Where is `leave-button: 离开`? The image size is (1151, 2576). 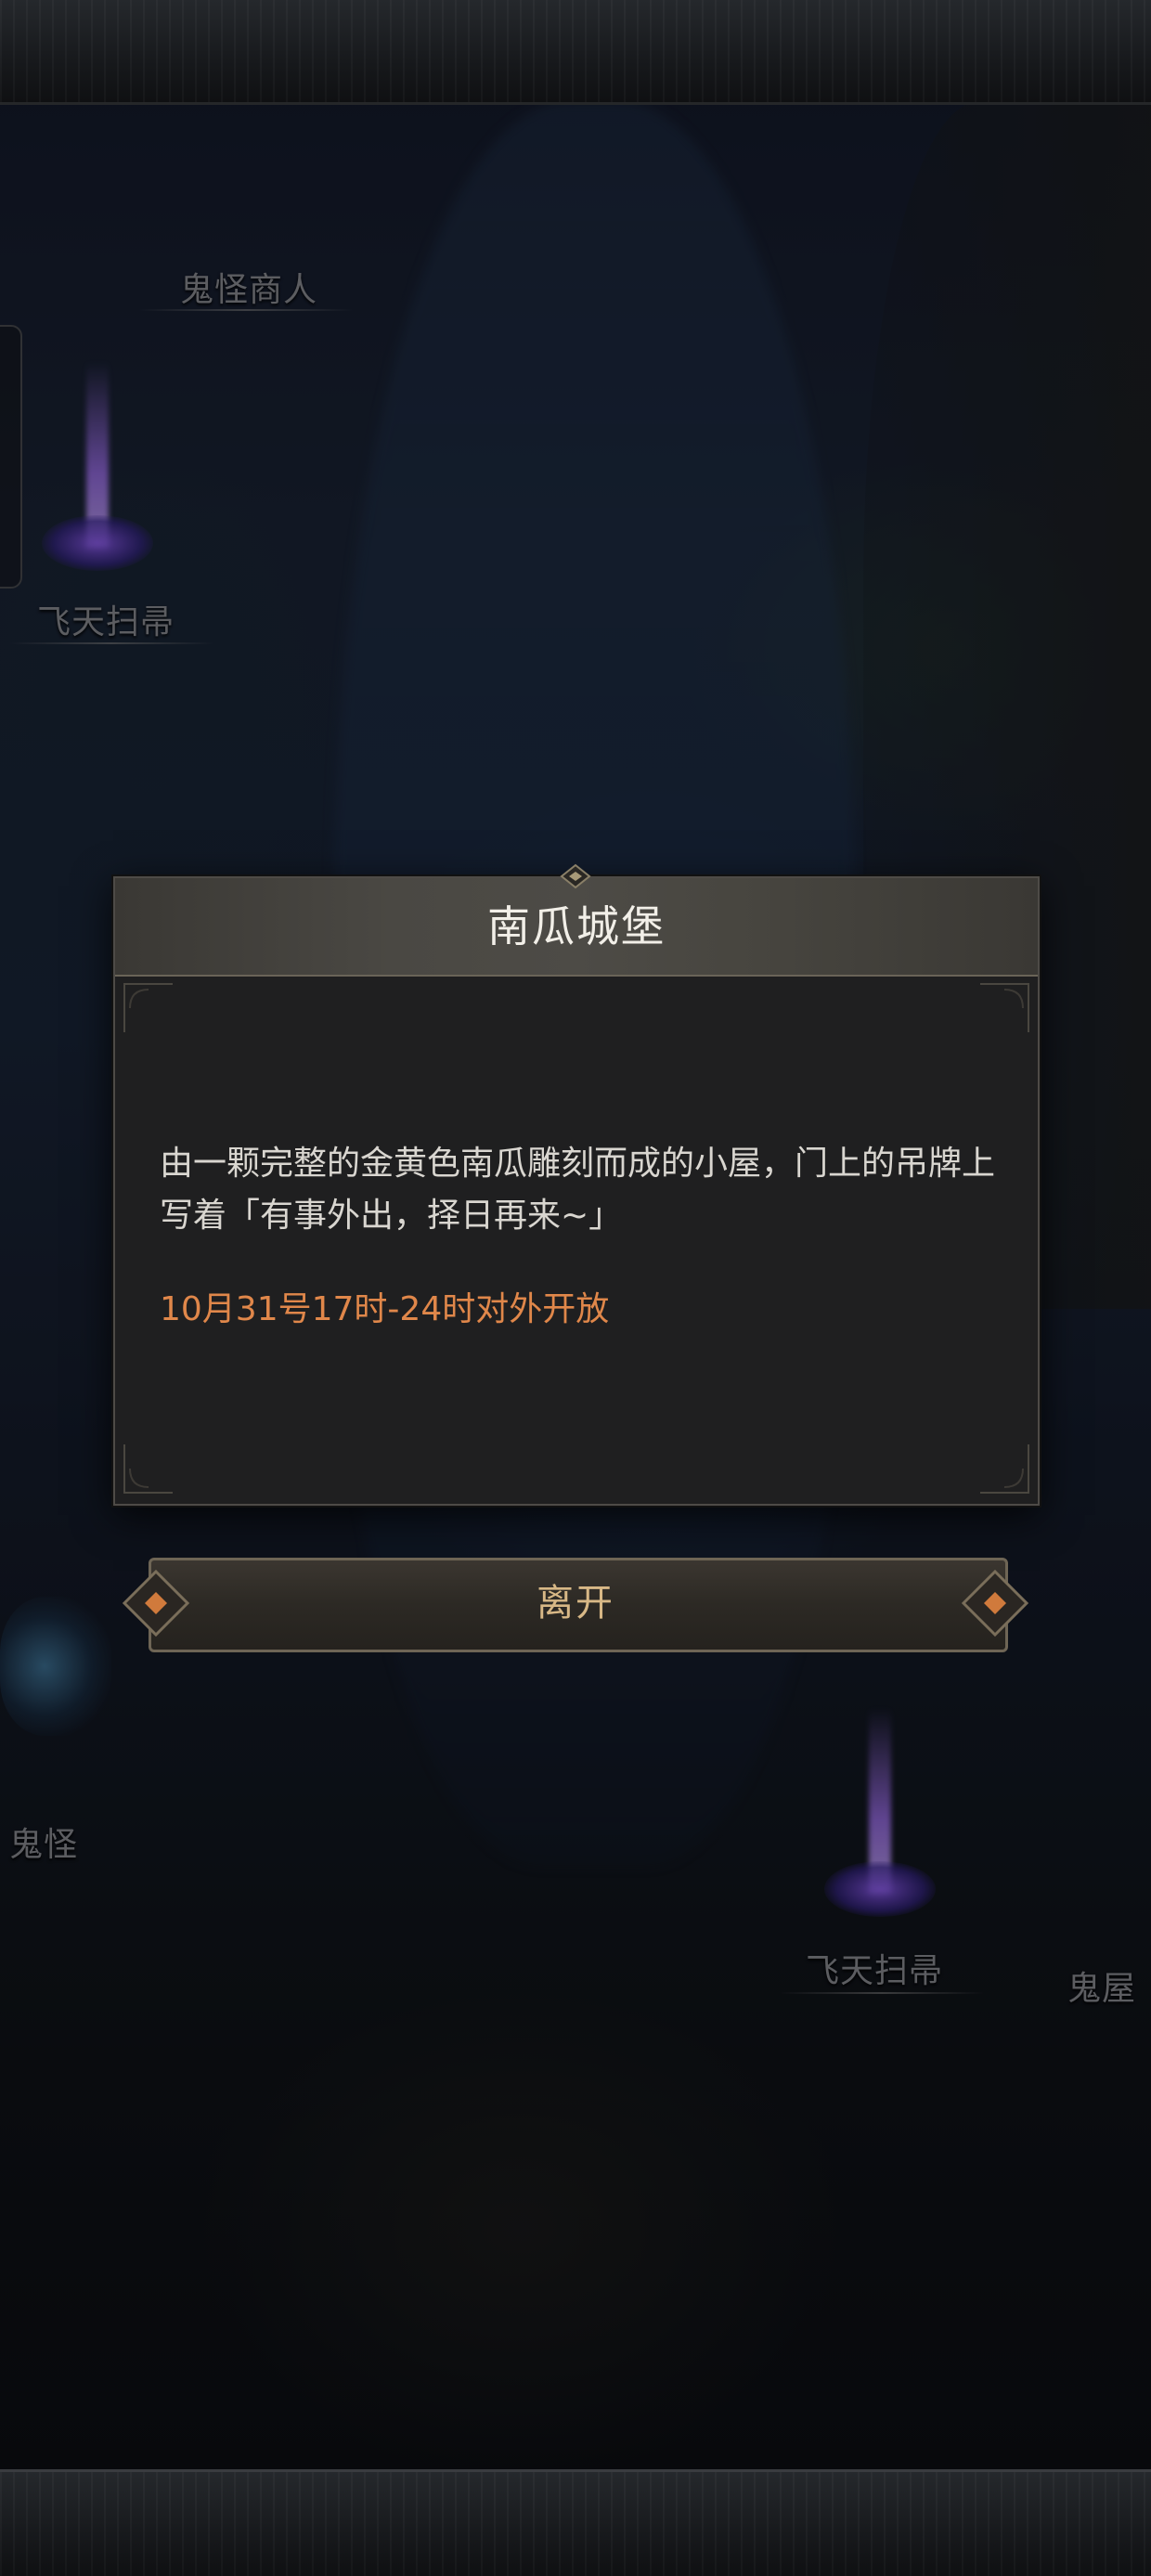 leave-button: 离开 is located at coordinates (575, 1603).